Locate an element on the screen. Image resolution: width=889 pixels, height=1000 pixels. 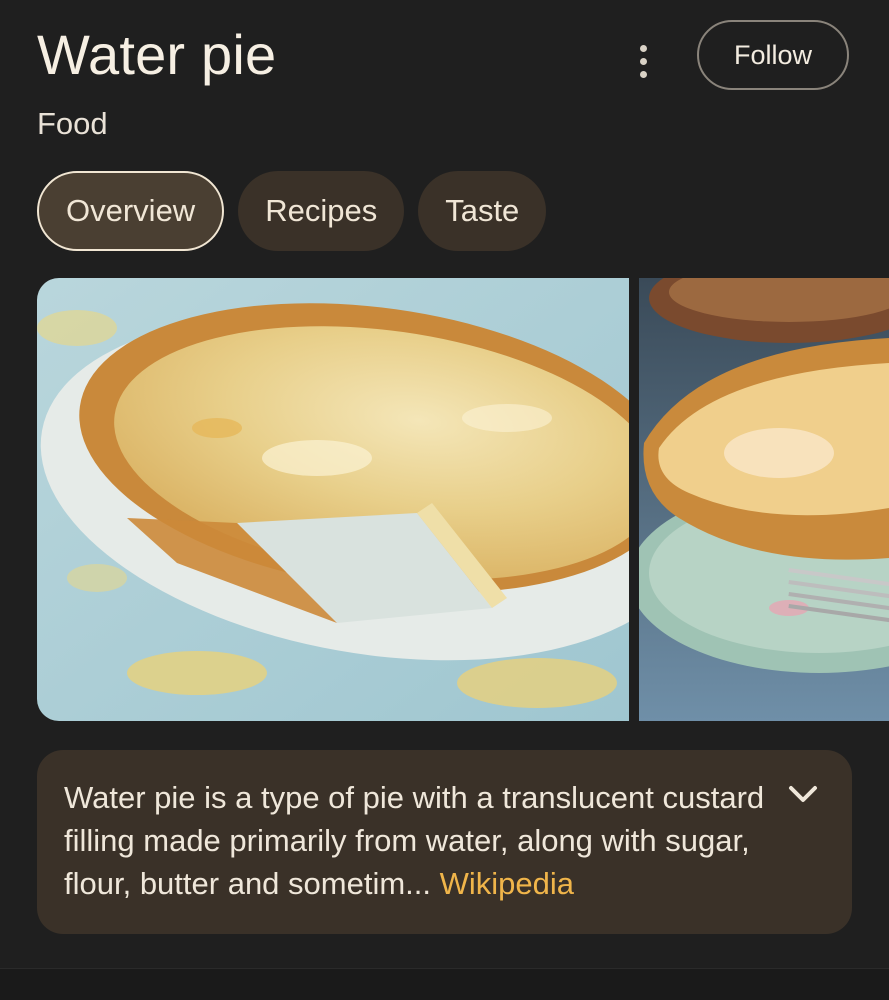
tab-bar: Overview Recipes Taste is located at coordinates (292, 211).